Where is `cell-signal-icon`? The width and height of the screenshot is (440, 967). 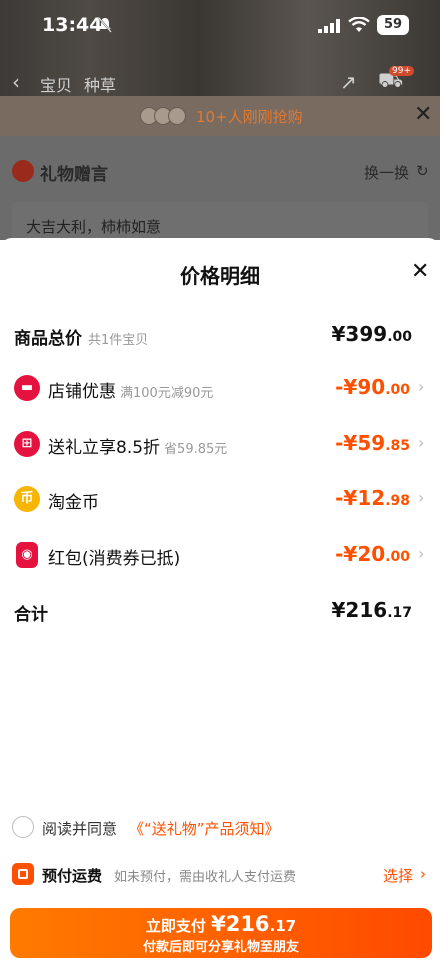 cell-signal-icon is located at coordinates (329, 26).